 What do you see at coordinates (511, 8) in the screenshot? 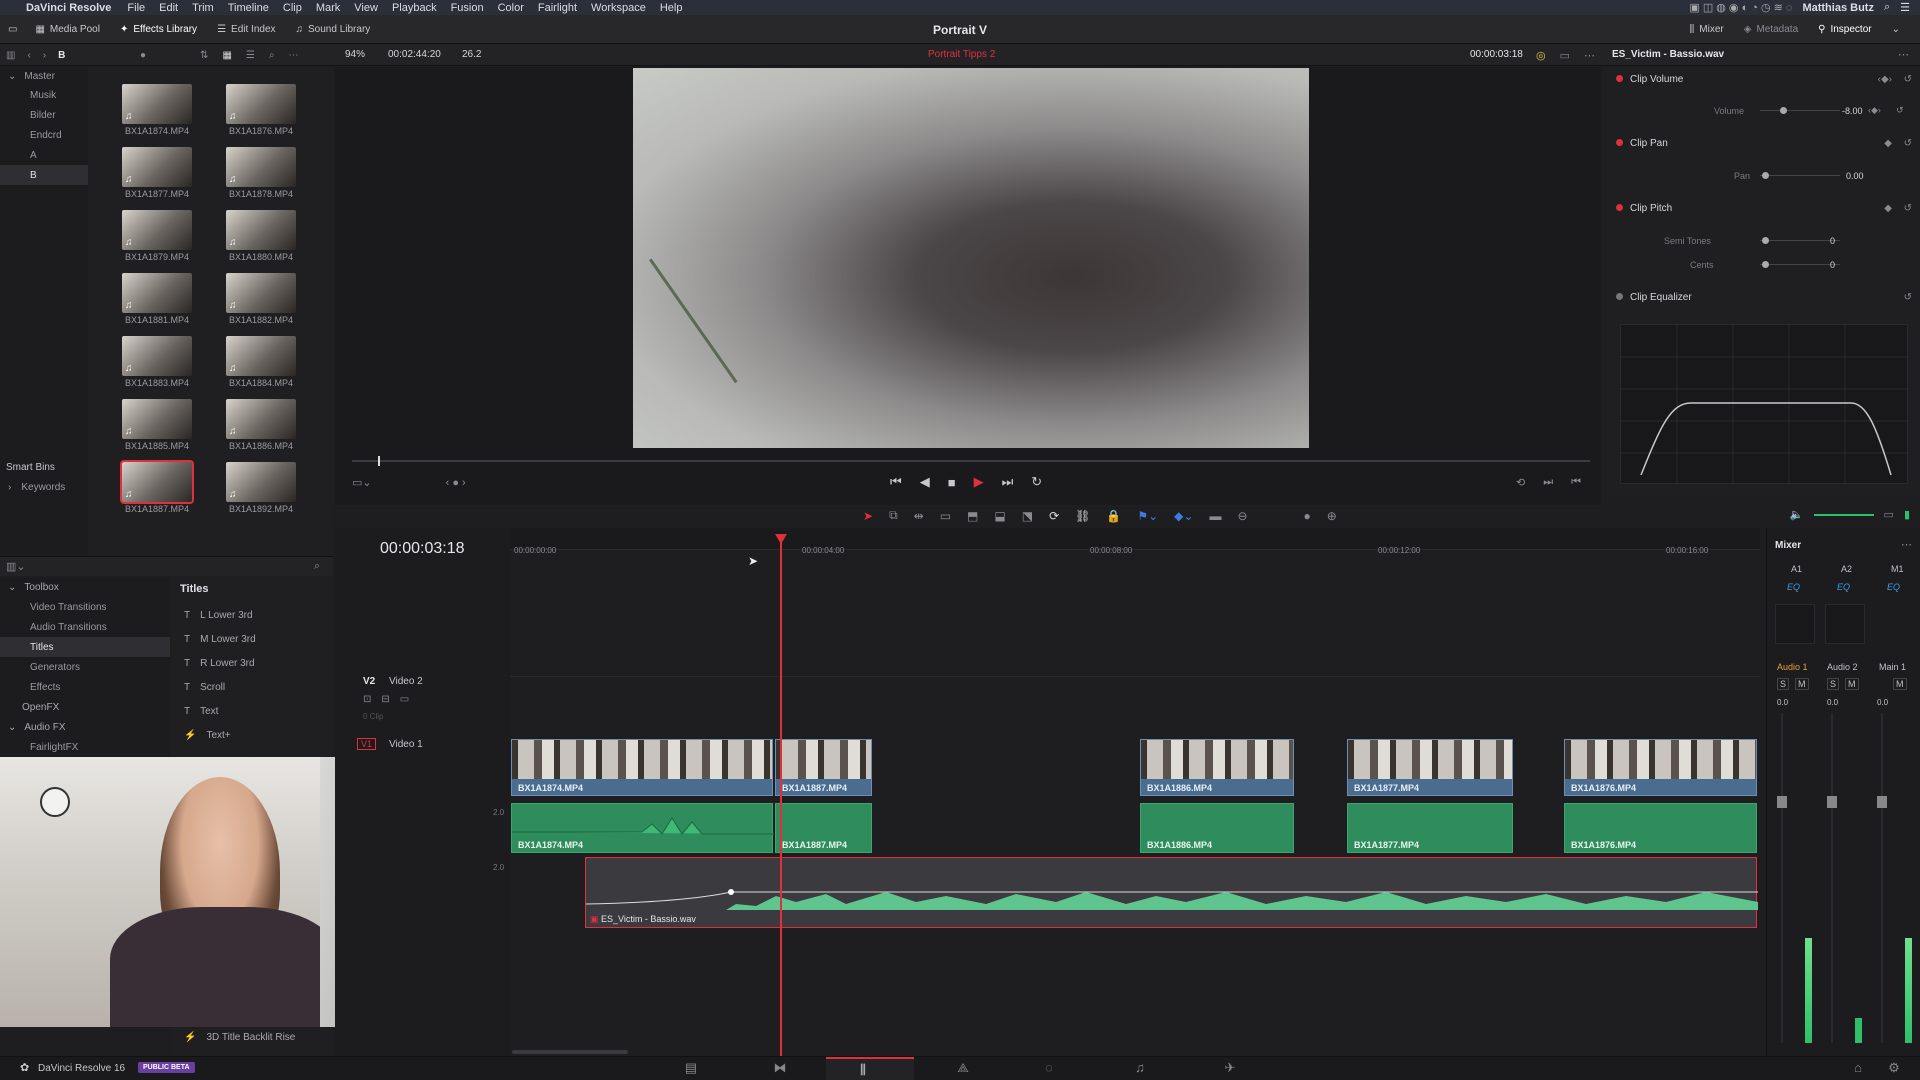
I see `menu-color: Color` at bounding box center [511, 8].